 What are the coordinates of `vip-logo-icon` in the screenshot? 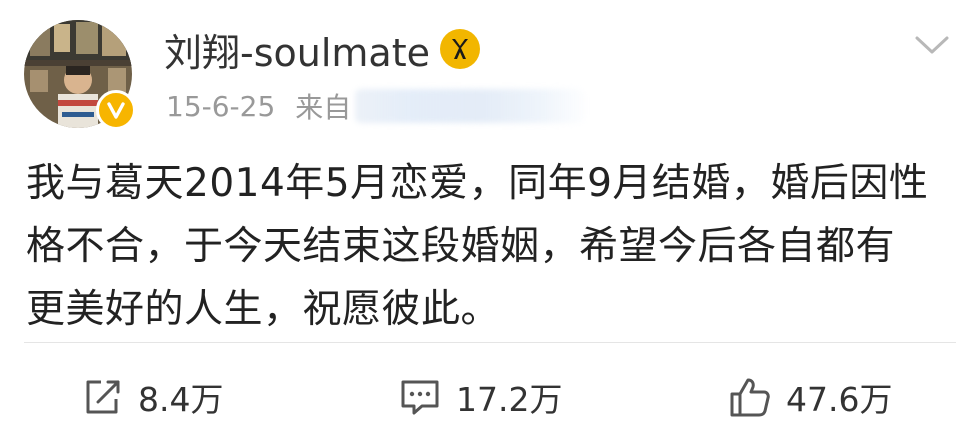 It's located at (459, 49).